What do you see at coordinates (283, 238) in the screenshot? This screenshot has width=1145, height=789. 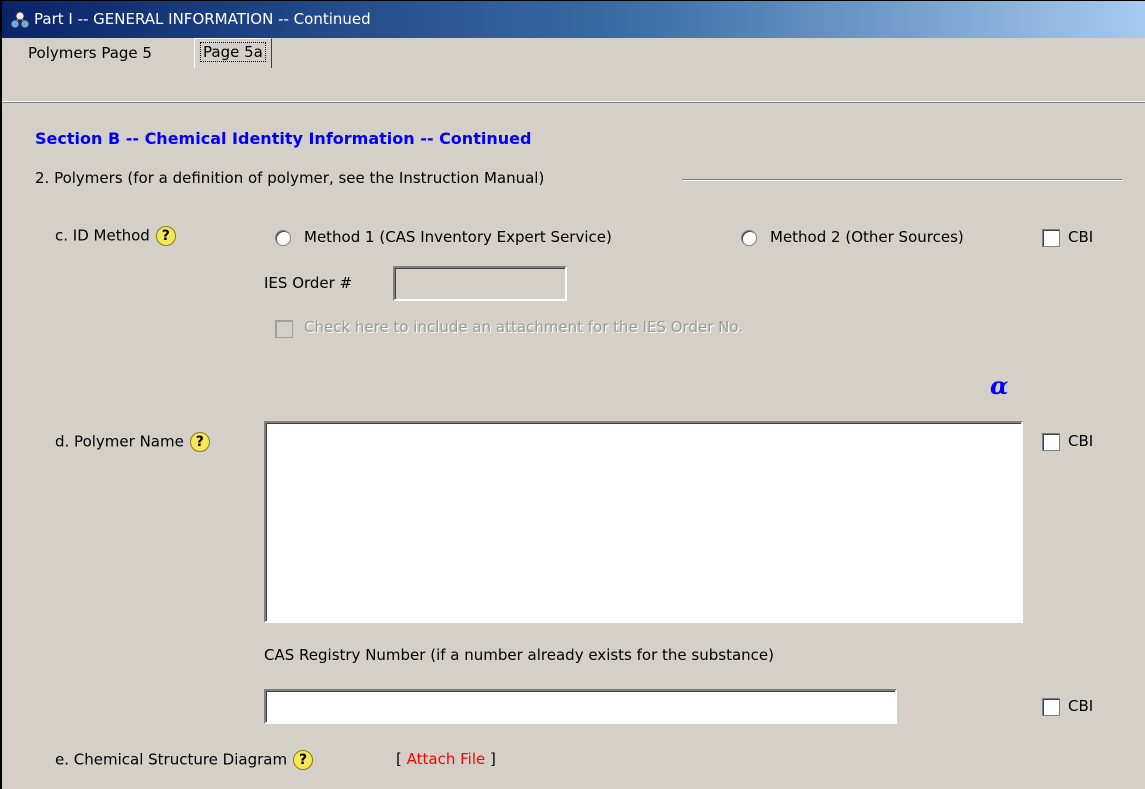 I see `method-1-radio` at bounding box center [283, 238].